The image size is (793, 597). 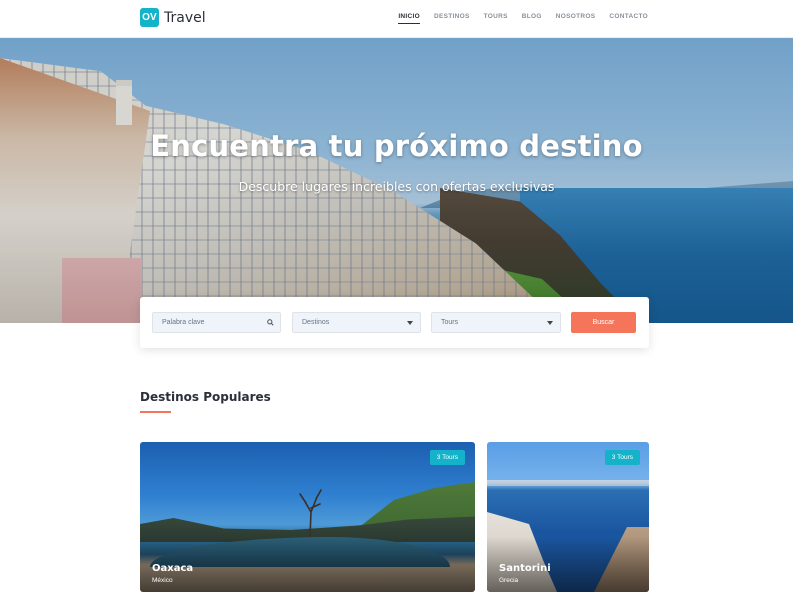 What do you see at coordinates (270, 322) in the screenshot?
I see `search-icon` at bounding box center [270, 322].